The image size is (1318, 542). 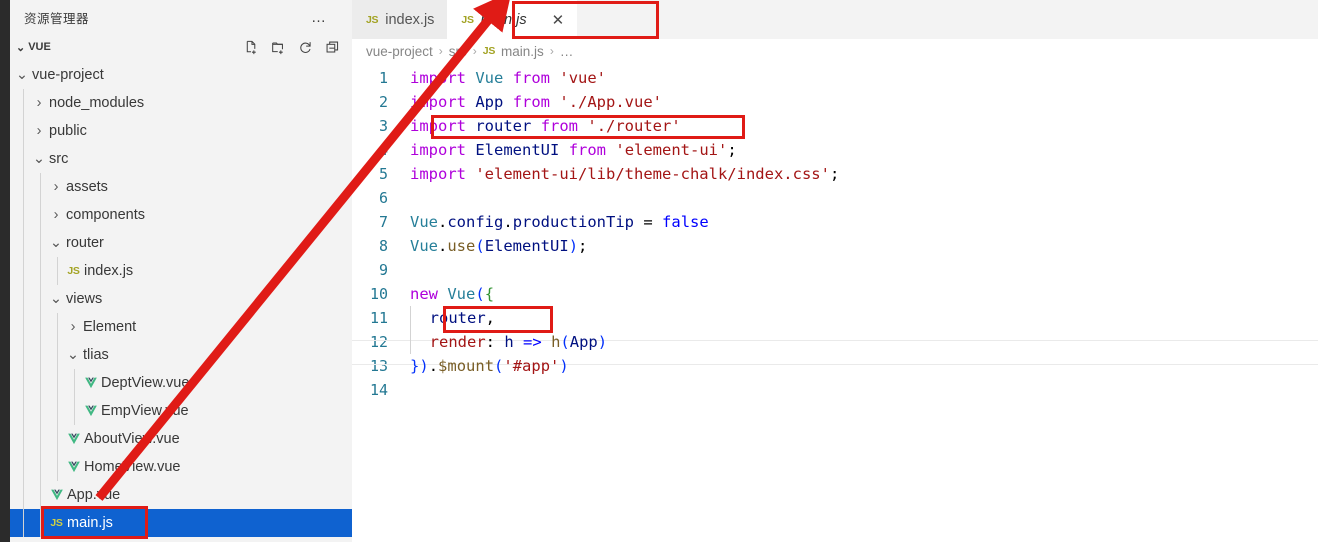 I want to click on tree-item-label: node_modules, so click(x=97, y=103).